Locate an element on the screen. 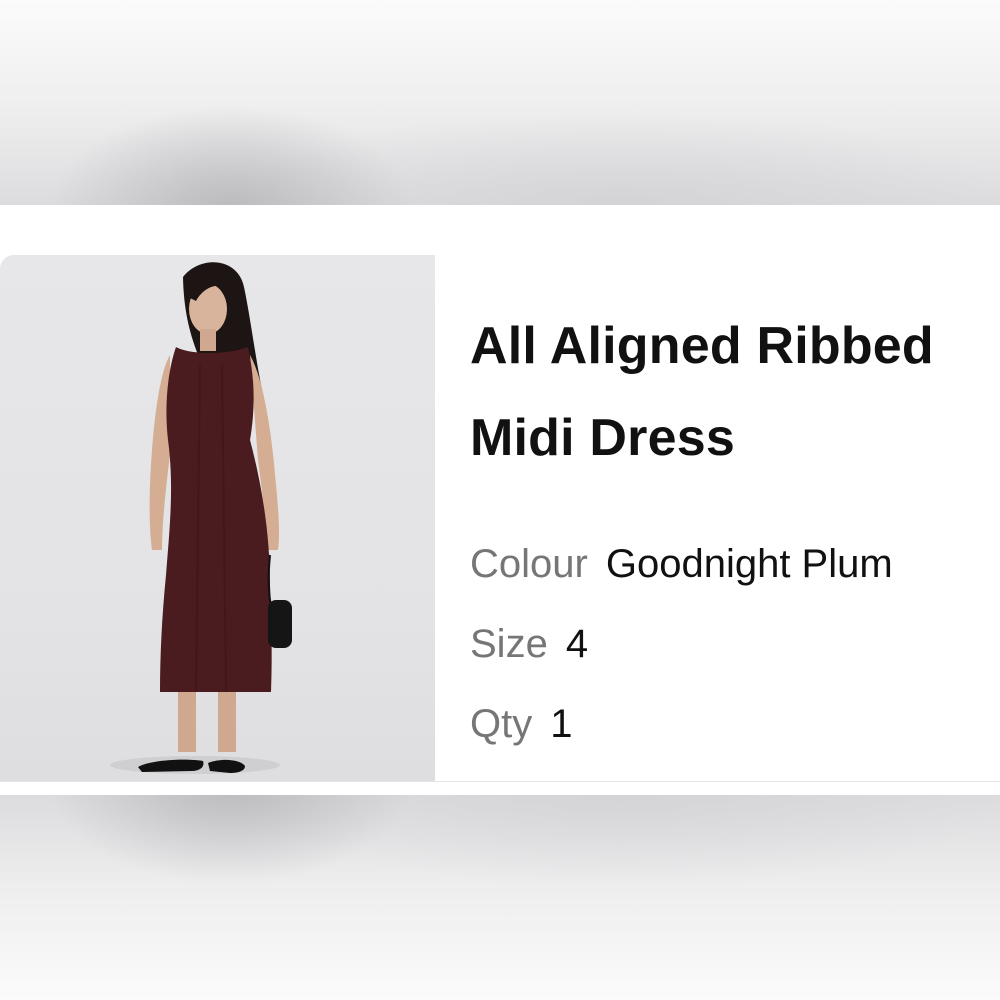 Image resolution: width=1000 pixels, height=1000 pixels. qty-attribute: Qty 1 is located at coordinates (521, 724).